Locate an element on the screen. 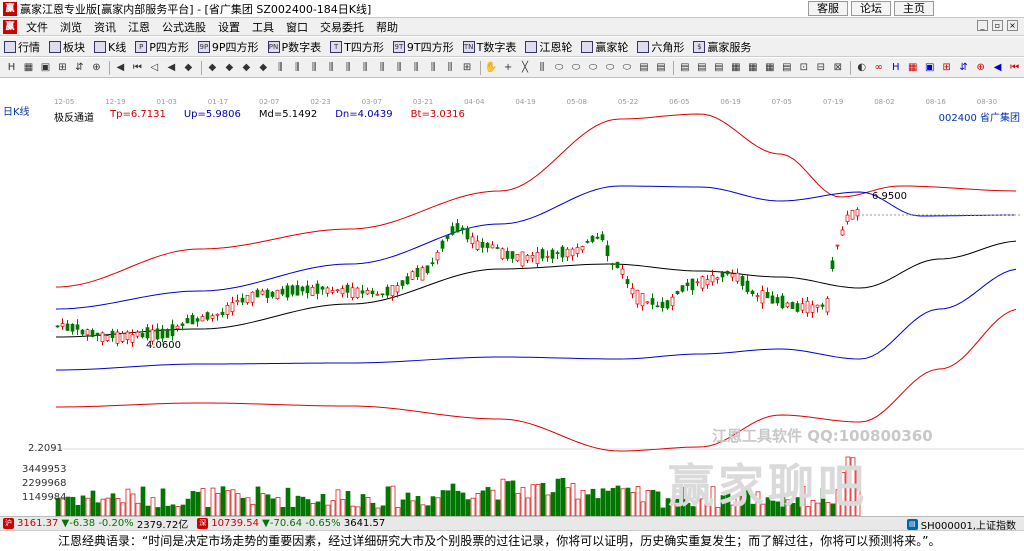 This screenshot has width=1024, height=551. homepage-link: 主页 is located at coordinates (914, 8).